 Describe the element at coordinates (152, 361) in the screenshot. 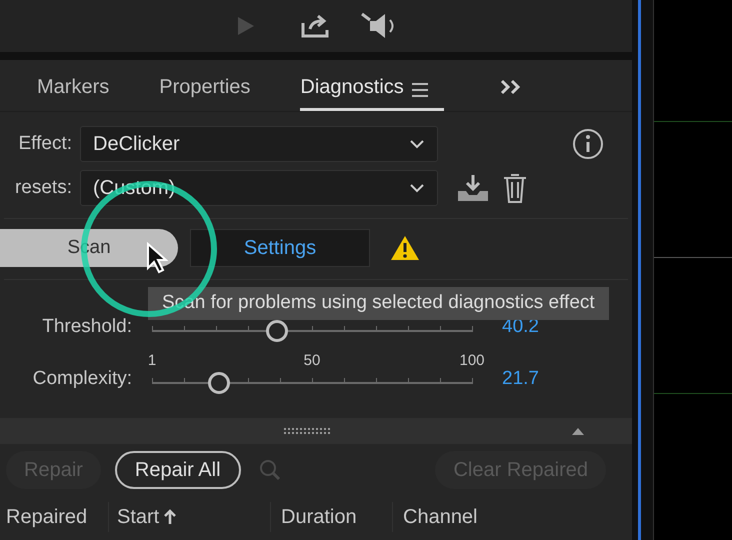

I see `scale-label: 1` at that location.